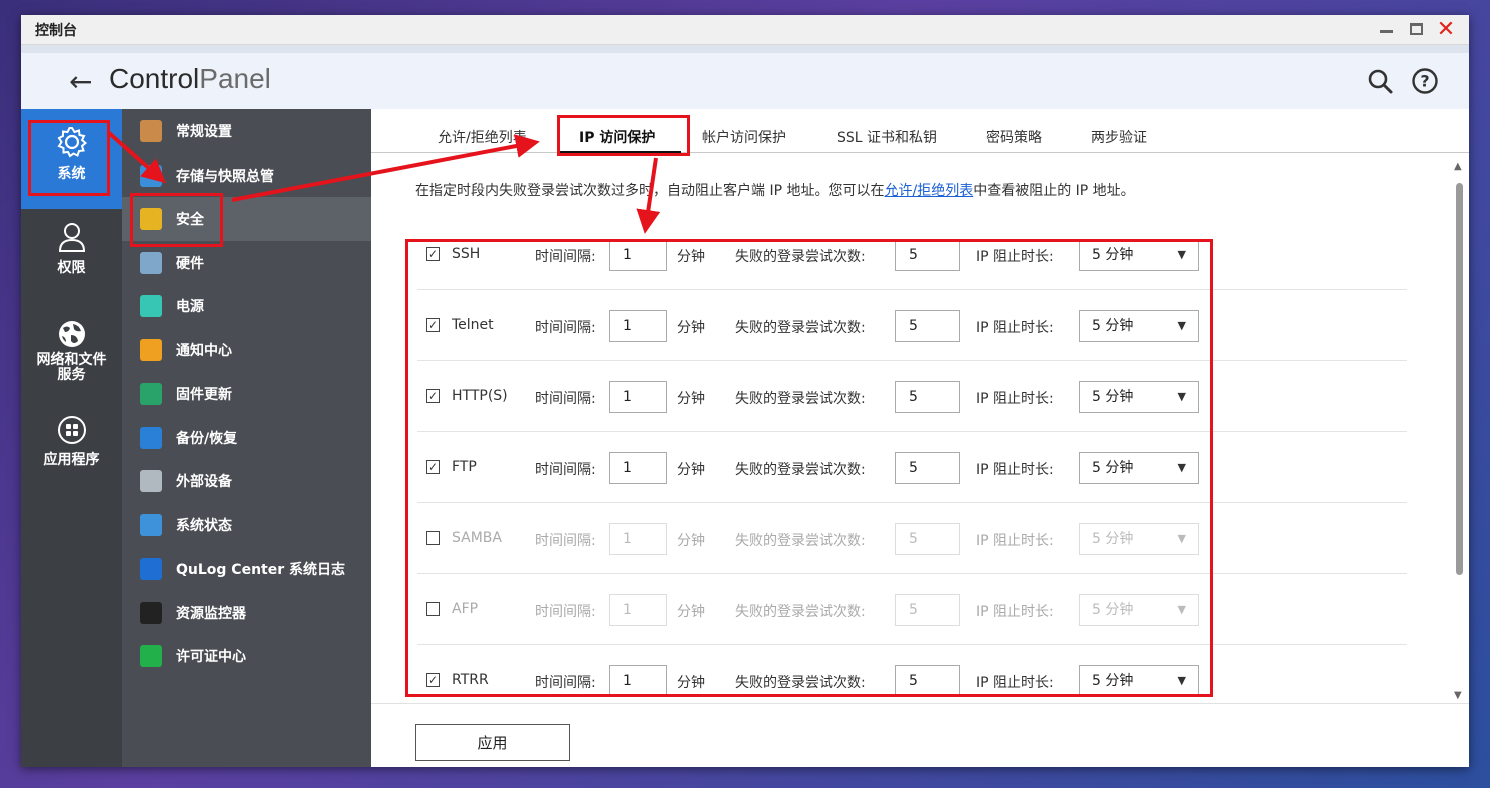 Image resolution: width=1490 pixels, height=788 pixels. I want to click on tab-bar: 允许/拒绝列表 IP 访问保护 帐户访问保护 SSL 证书和私钥 密码策略 两步验证, so click(920, 131).